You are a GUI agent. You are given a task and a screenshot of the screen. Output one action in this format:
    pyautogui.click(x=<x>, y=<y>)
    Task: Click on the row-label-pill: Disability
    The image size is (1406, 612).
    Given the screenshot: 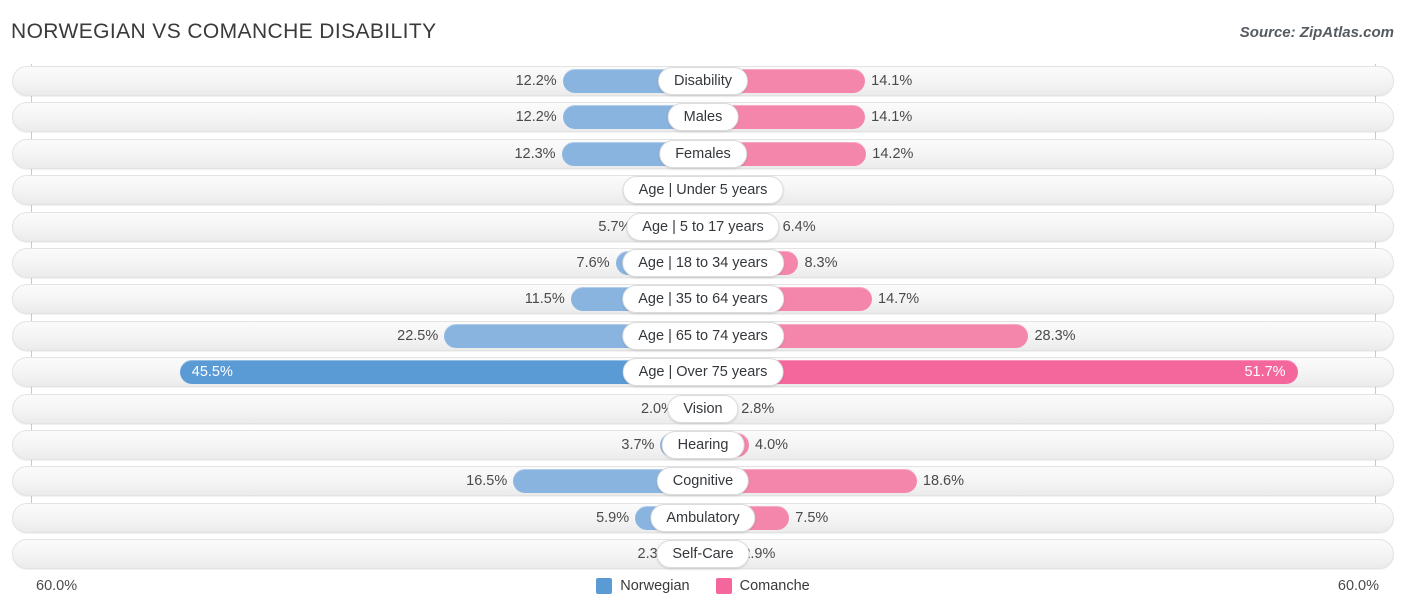 What is the action you would take?
    pyautogui.click(x=703, y=81)
    